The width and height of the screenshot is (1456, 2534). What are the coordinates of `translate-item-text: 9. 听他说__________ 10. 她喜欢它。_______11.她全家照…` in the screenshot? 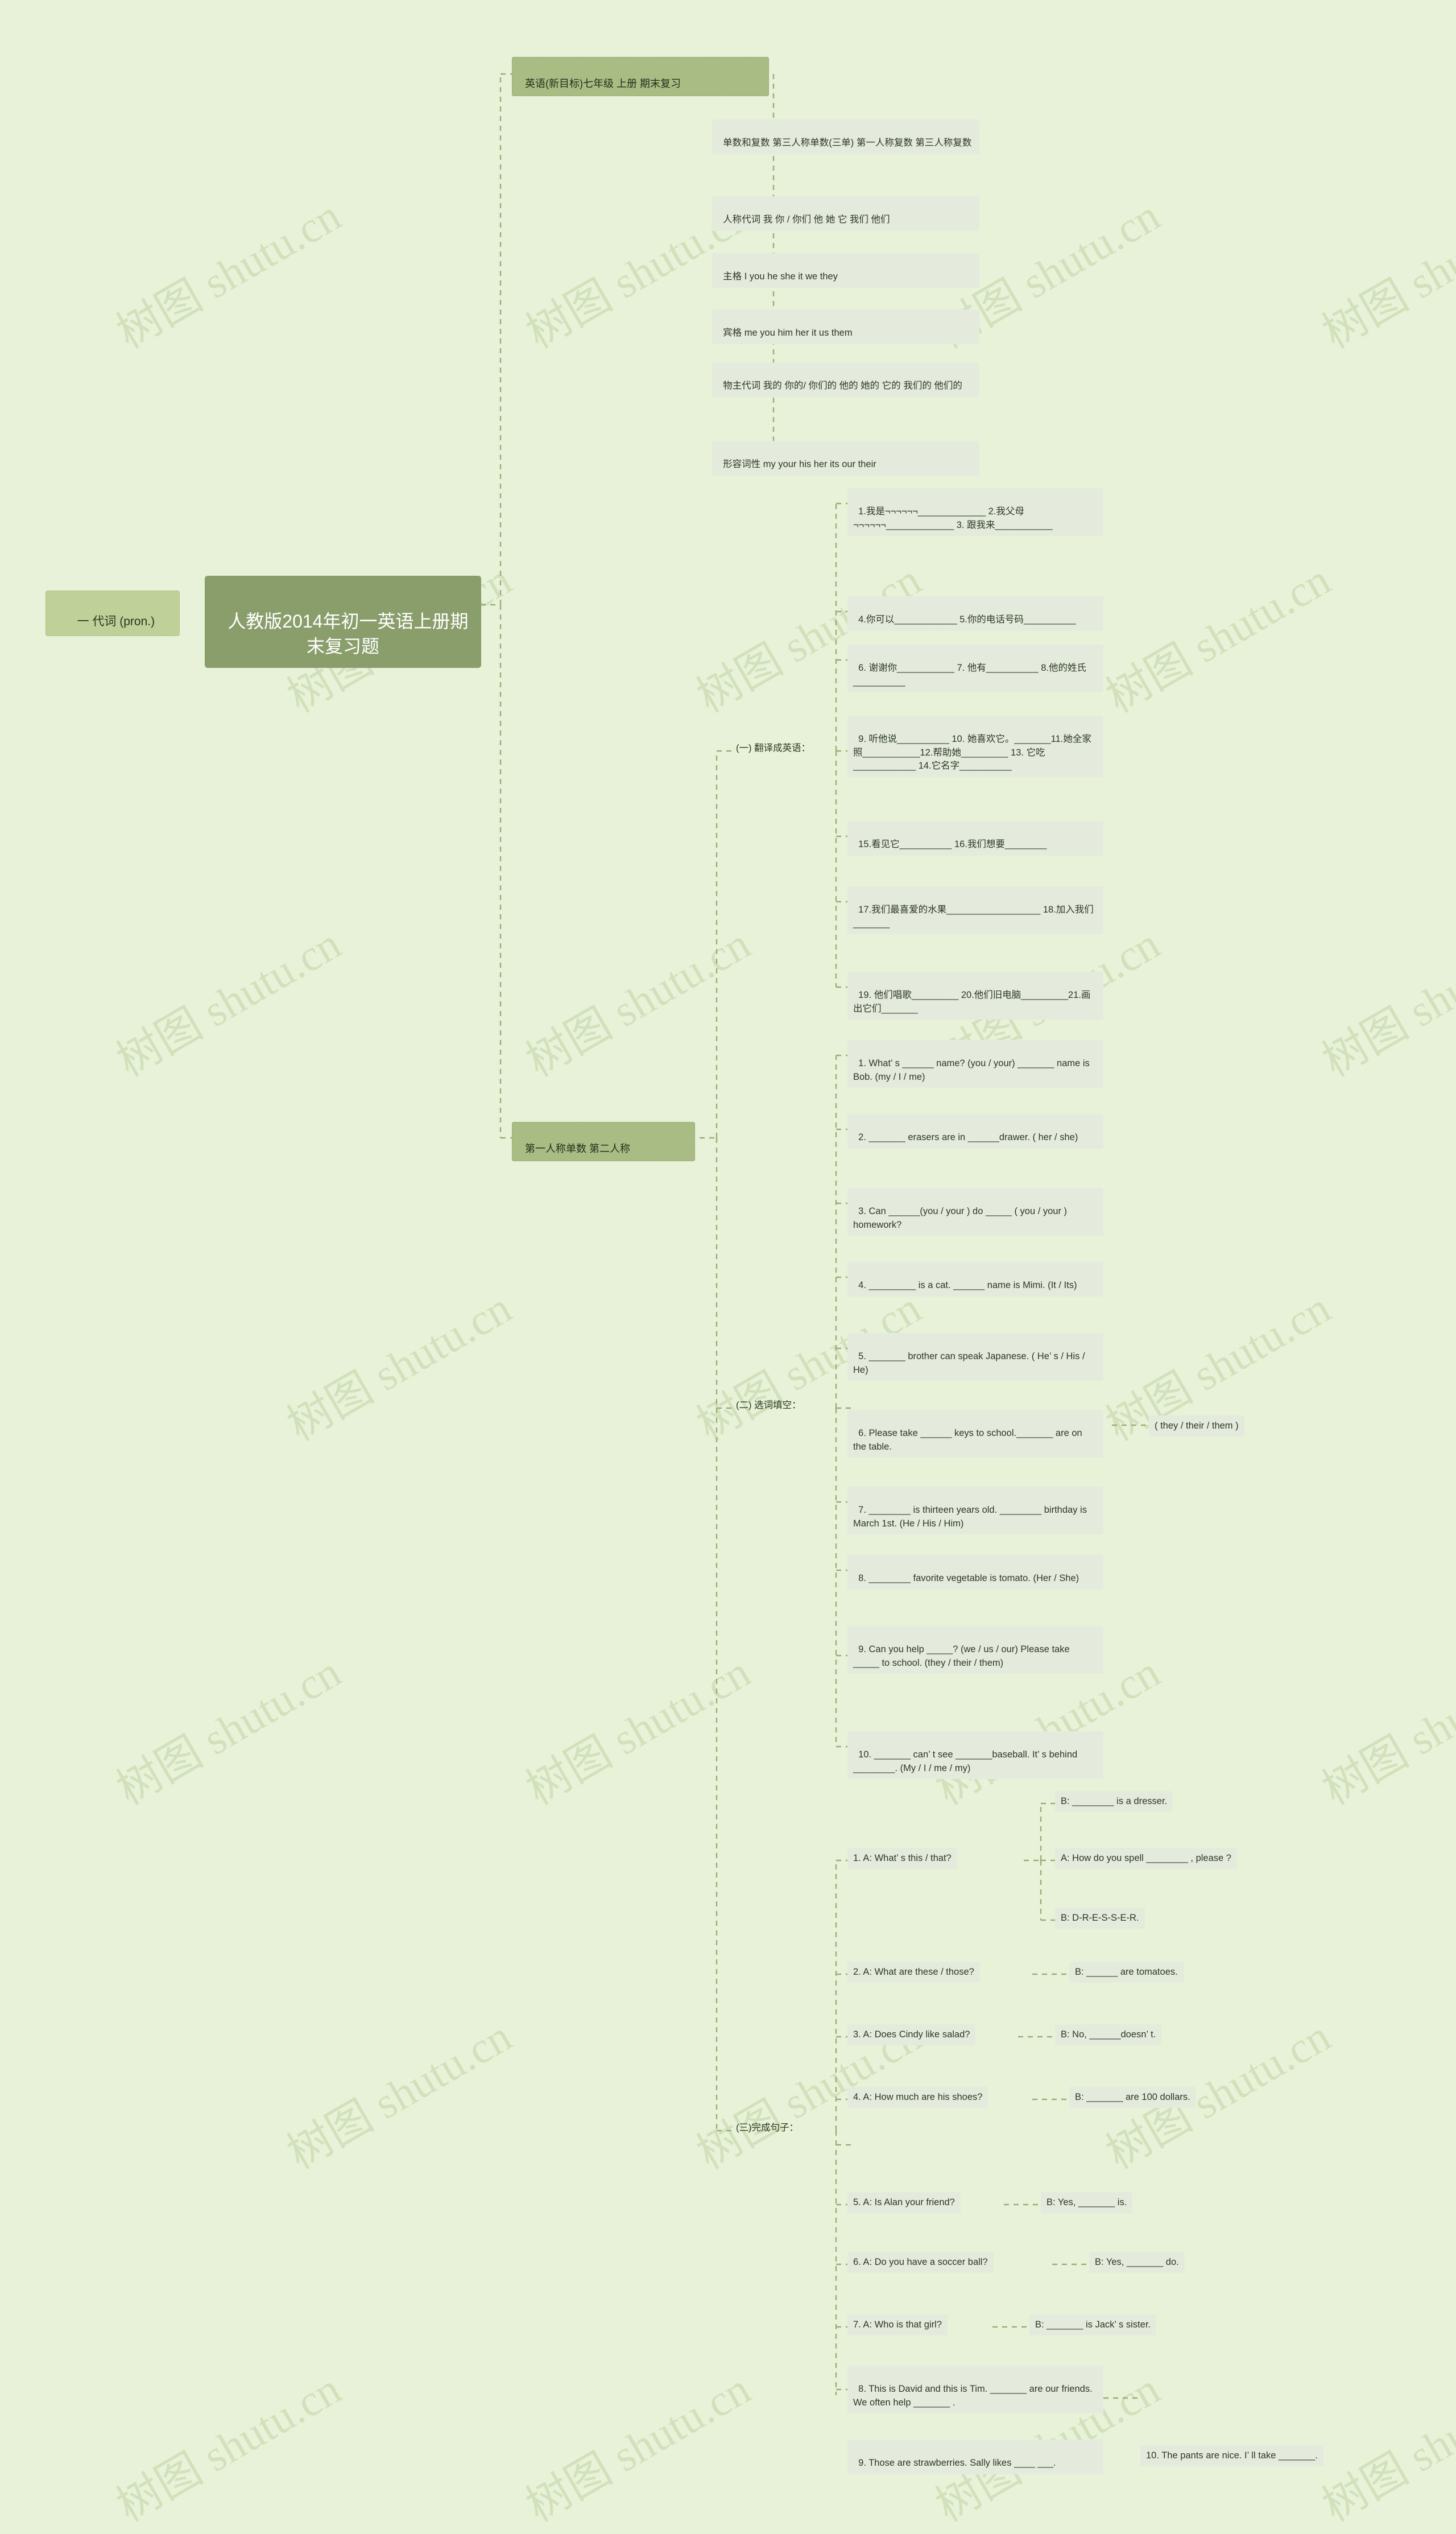 It's located at (972, 752).